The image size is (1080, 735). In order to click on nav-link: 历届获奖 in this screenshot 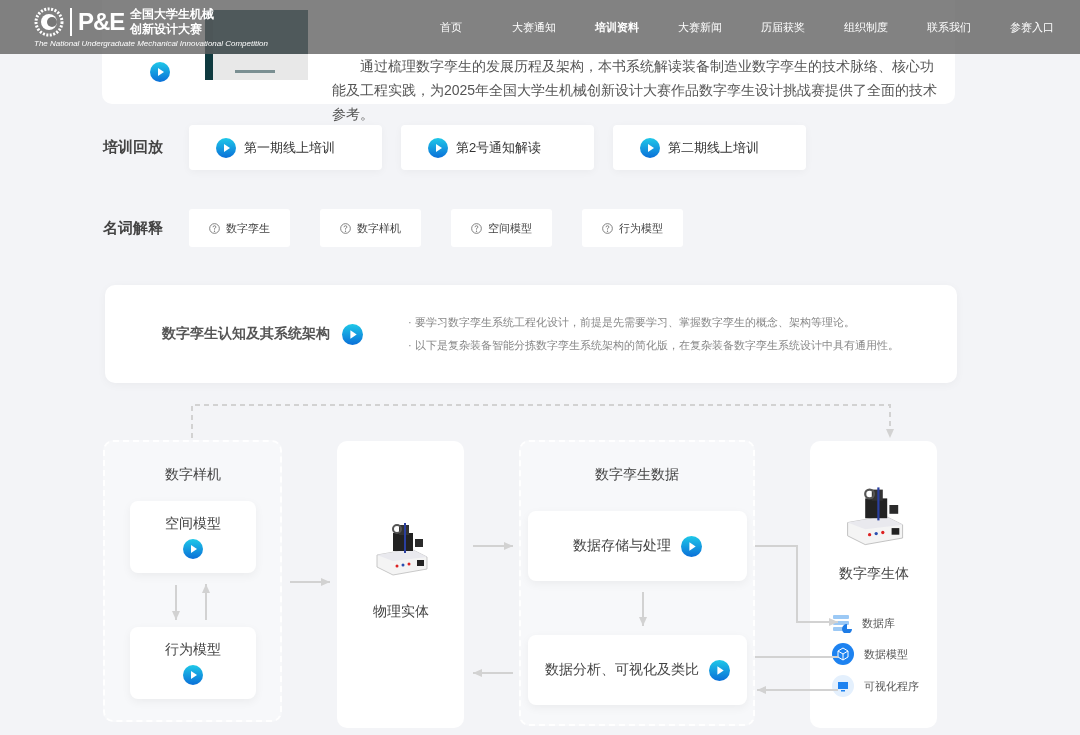, I will do `click(782, 27)`.